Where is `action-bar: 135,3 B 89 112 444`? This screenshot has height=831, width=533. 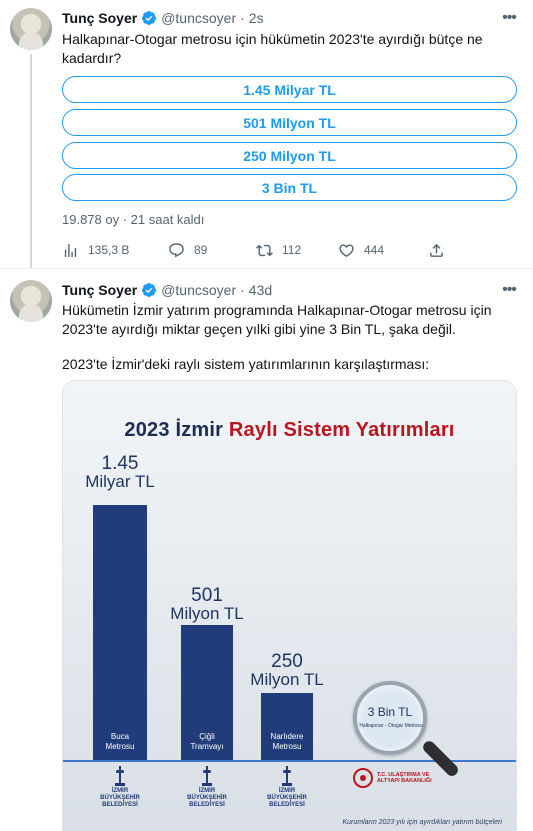 action-bar: 135,3 B 89 112 444 is located at coordinates (257, 250).